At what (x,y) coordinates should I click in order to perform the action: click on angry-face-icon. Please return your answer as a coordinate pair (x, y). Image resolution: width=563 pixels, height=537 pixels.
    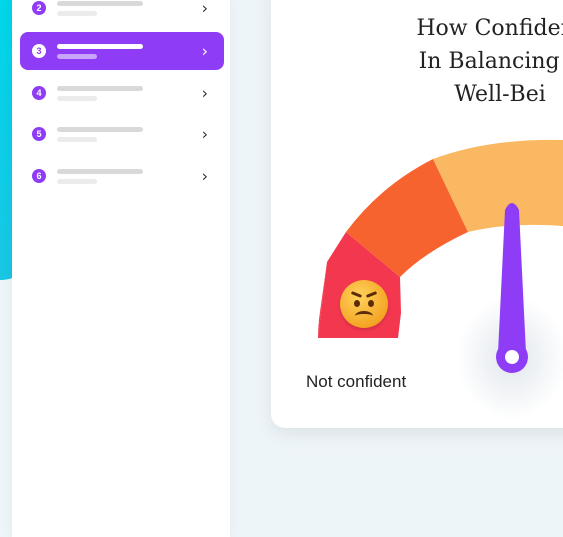
    Looking at the image, I should click on (364, 304).